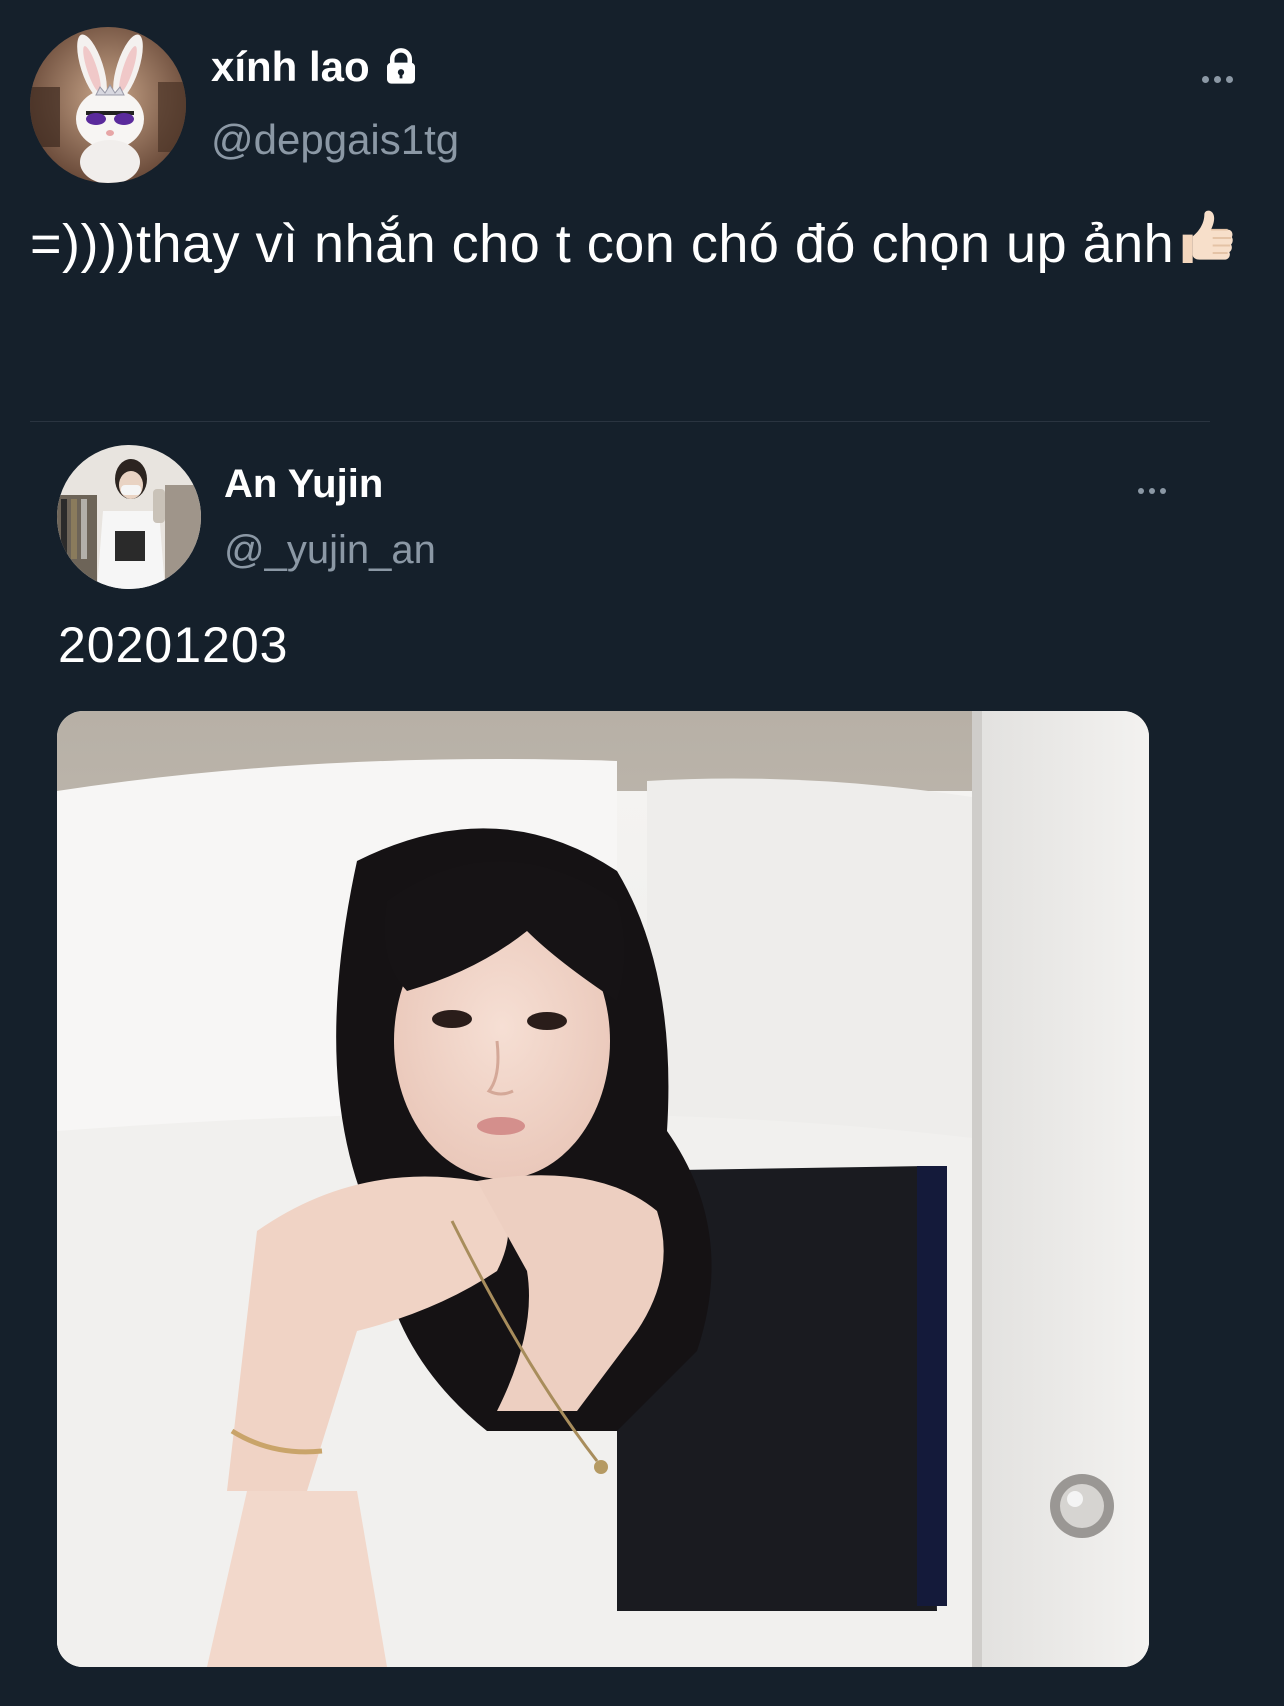 This screenshot has height=1706, width=1284. I want to click on author-name-row: xính lao, so click(316, 67).